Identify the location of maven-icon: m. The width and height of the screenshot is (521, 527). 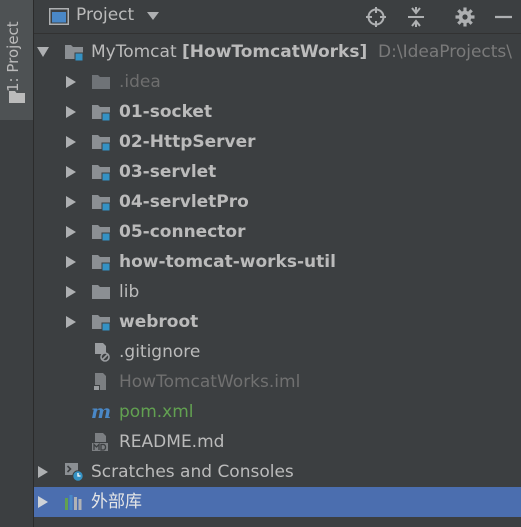
(101, 412).